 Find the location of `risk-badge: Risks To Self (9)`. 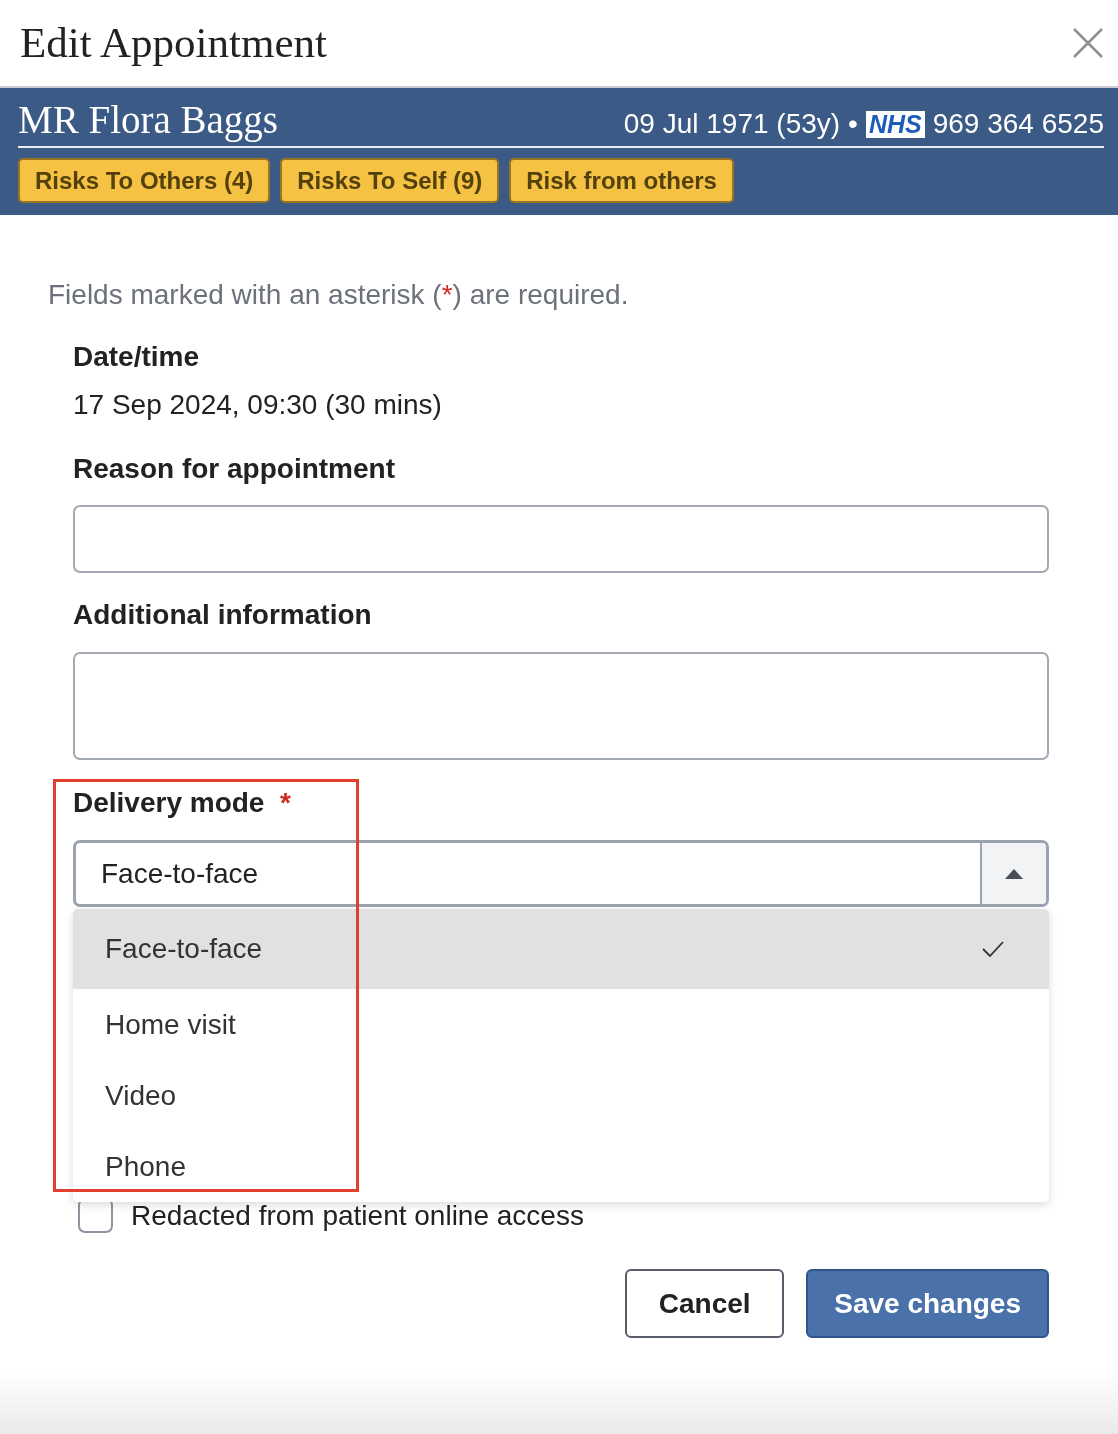

risk-badge: Risks To Self (9) is located at coordinates (390, 180).